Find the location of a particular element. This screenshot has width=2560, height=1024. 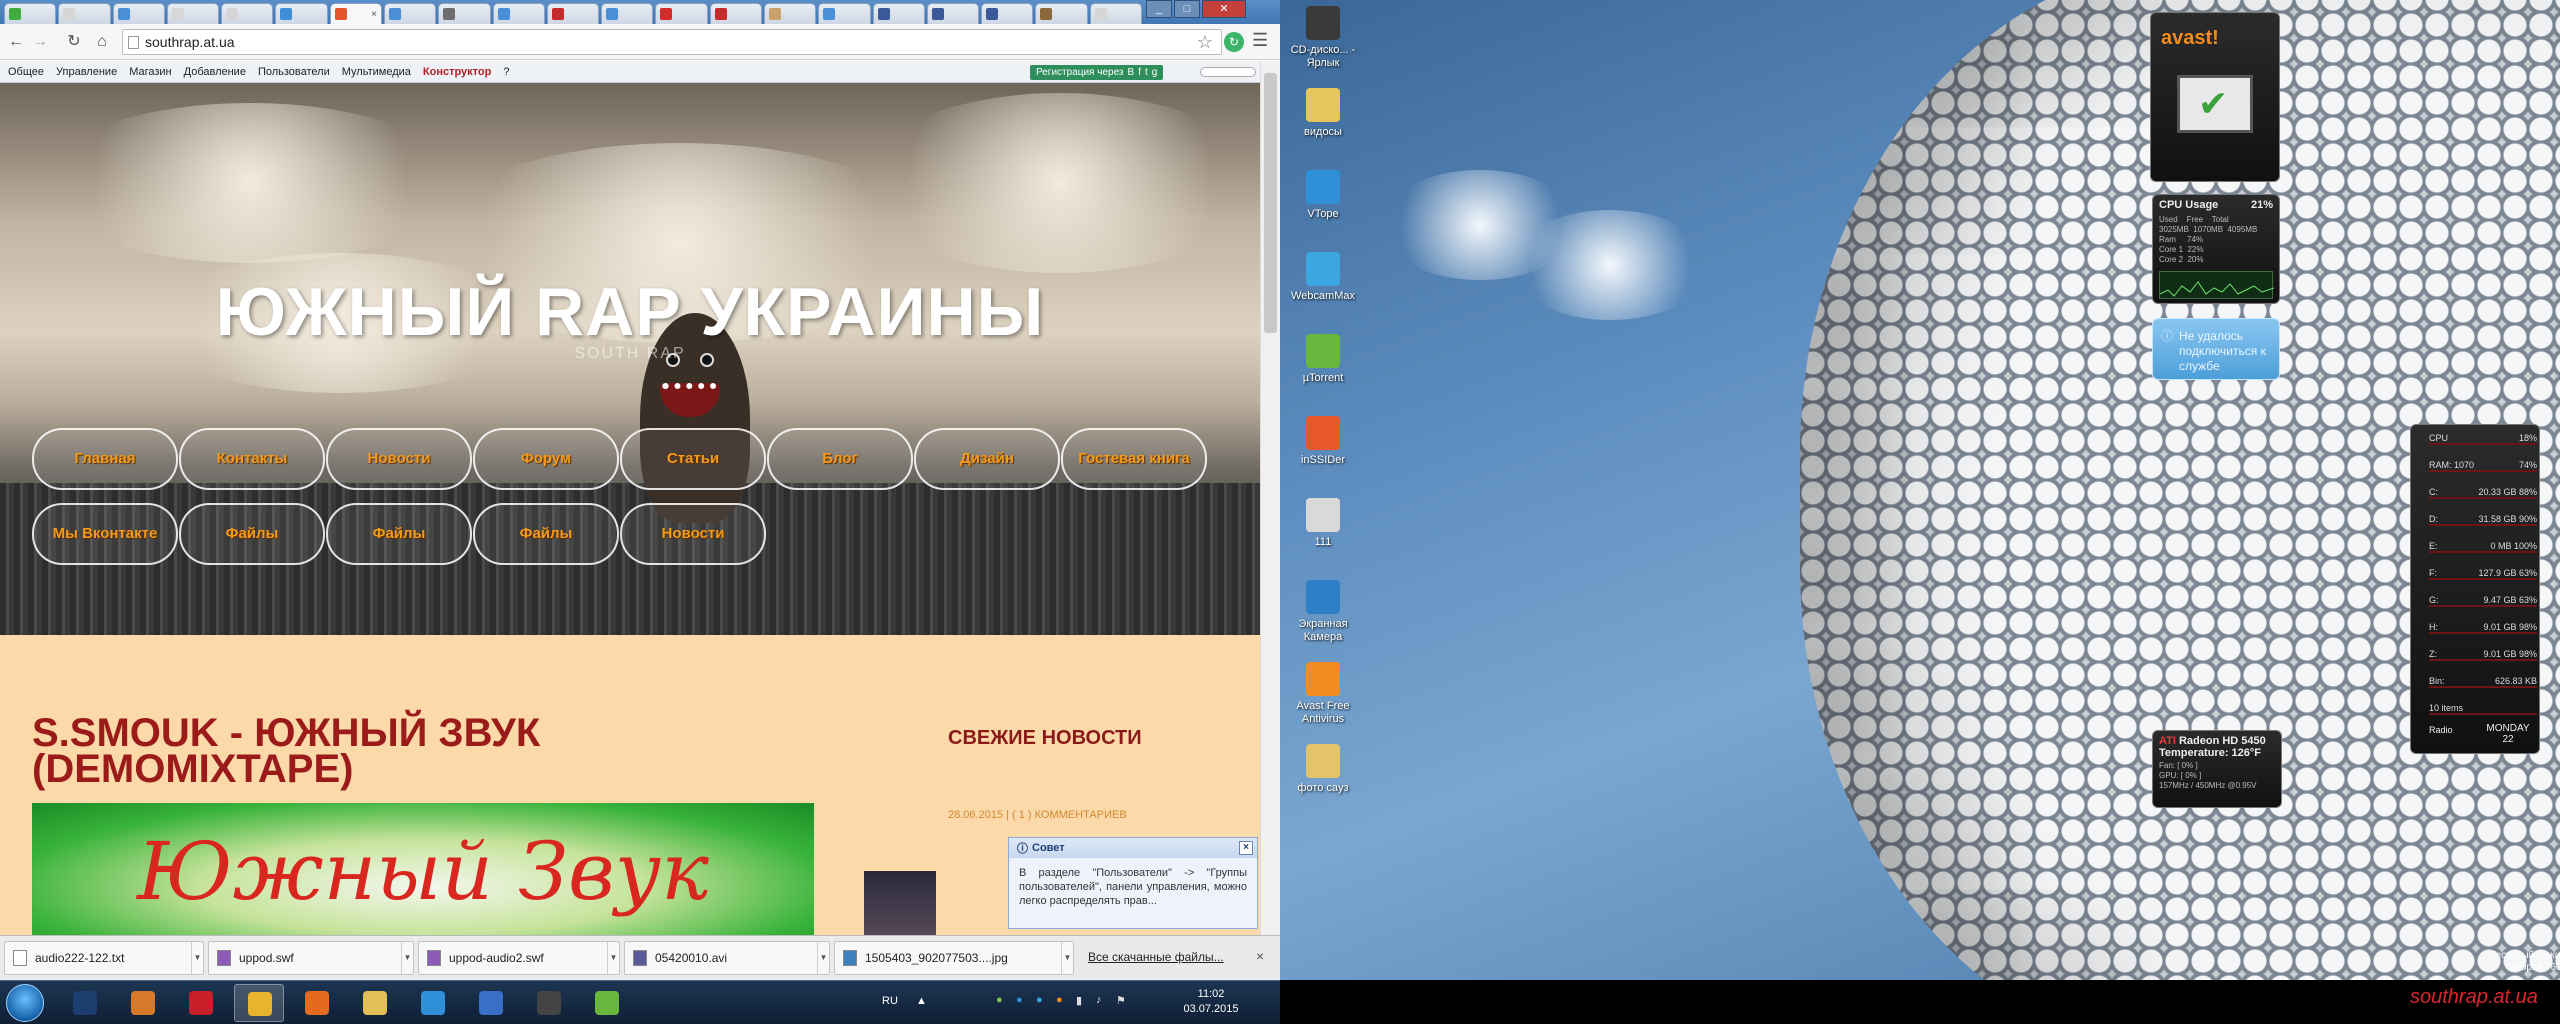

address-bar: southrap.at.ua ☆ is located at coordinates (672, 42).